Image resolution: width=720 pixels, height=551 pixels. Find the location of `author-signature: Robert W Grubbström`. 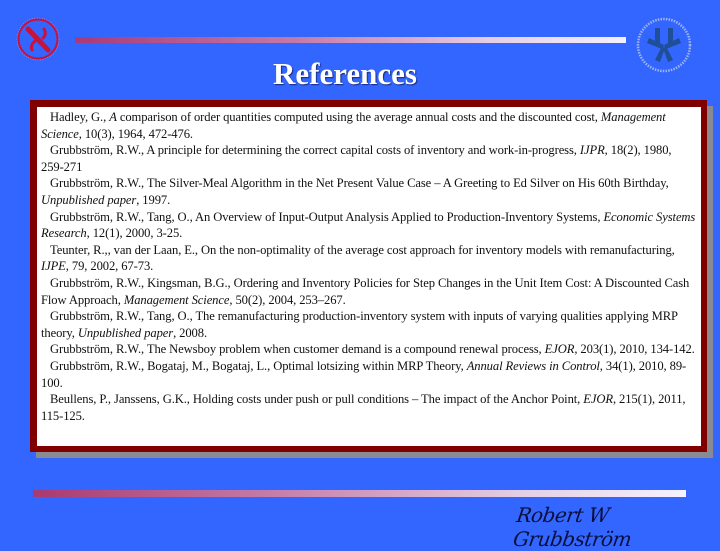

author-signature: Robert W Grubbström is located at coordinates (572, 527).